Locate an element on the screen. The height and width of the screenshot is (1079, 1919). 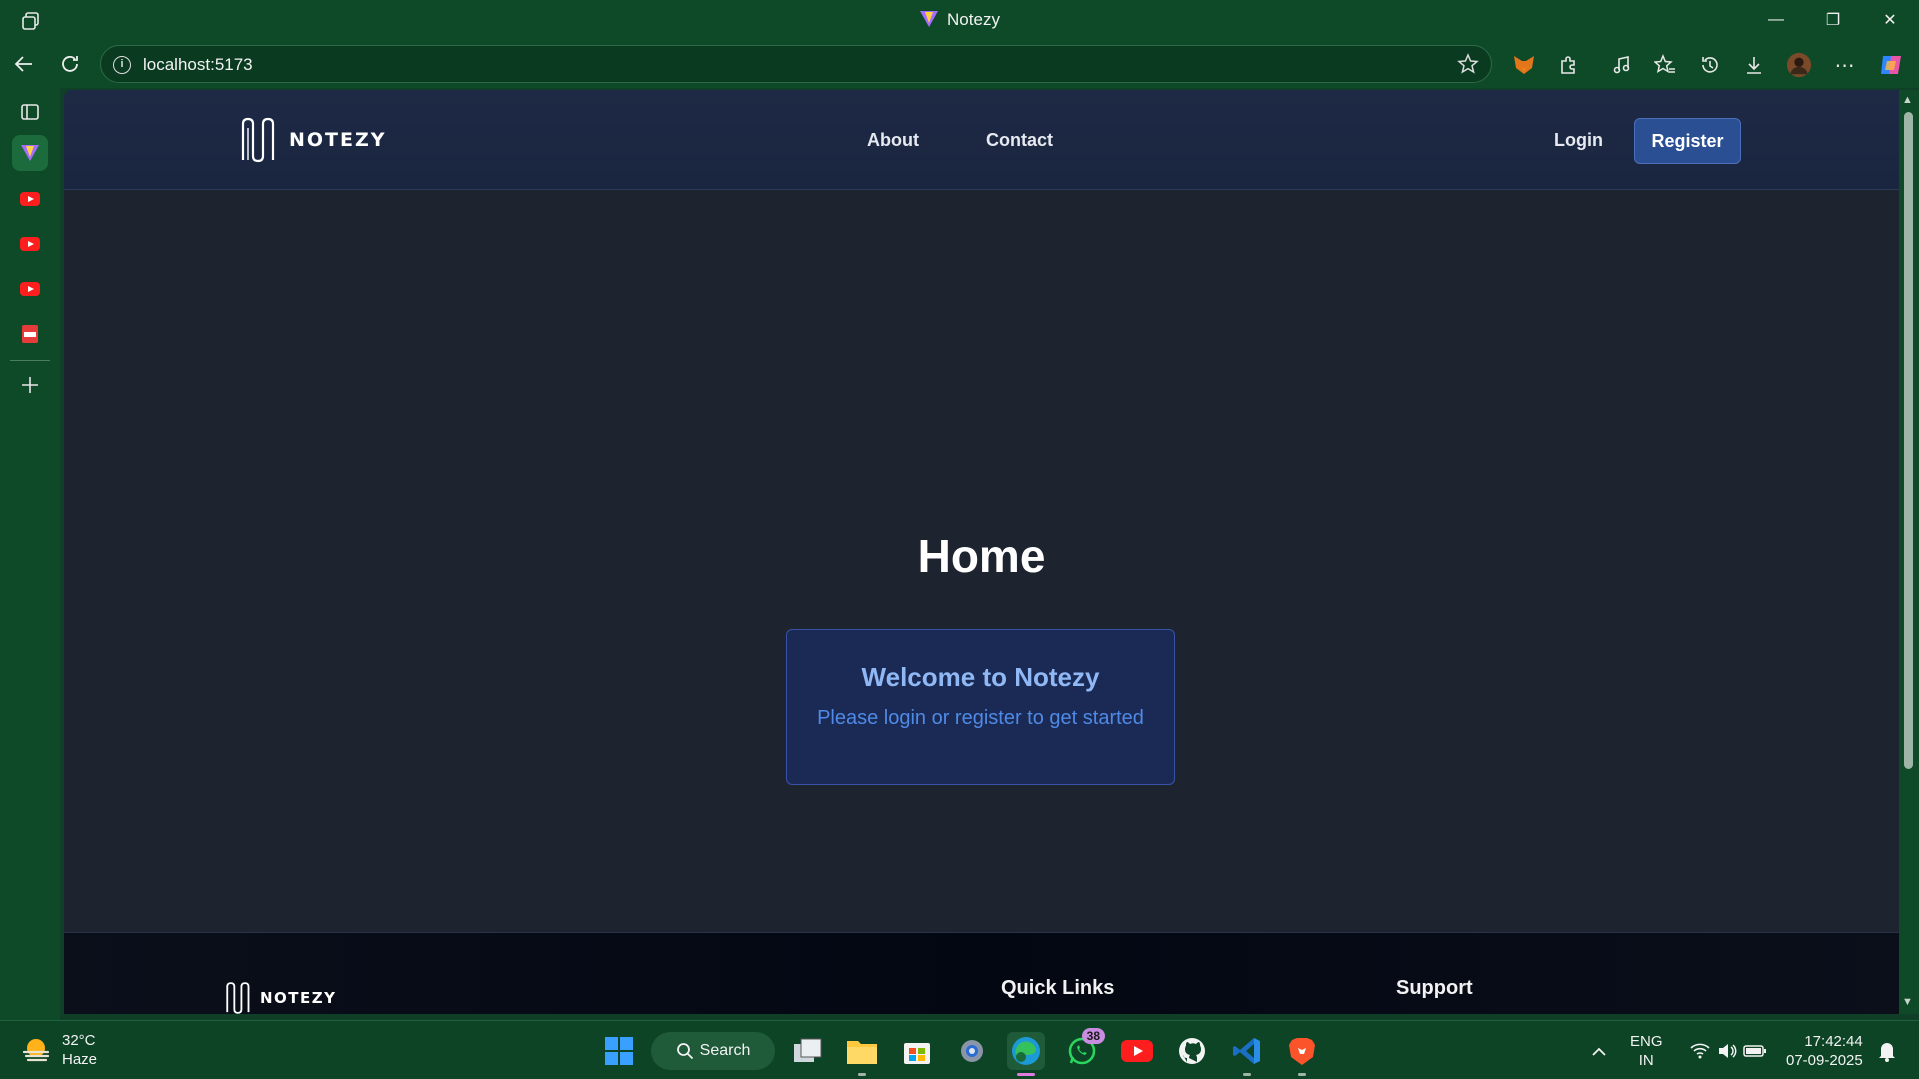
logo-text: NOTEZY is located at coordinates (338, 140).